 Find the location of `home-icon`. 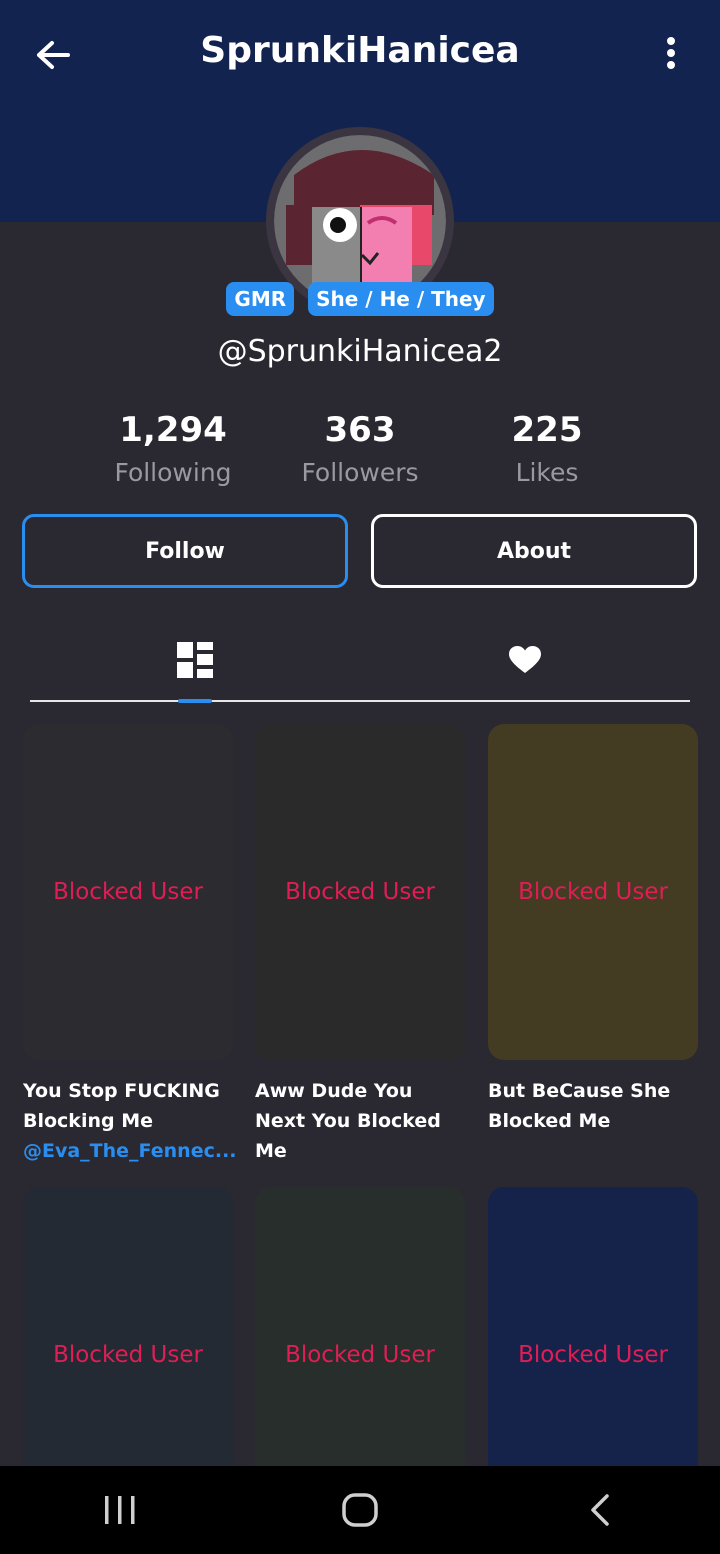

home-icon is located at coordinates (360, 1510).